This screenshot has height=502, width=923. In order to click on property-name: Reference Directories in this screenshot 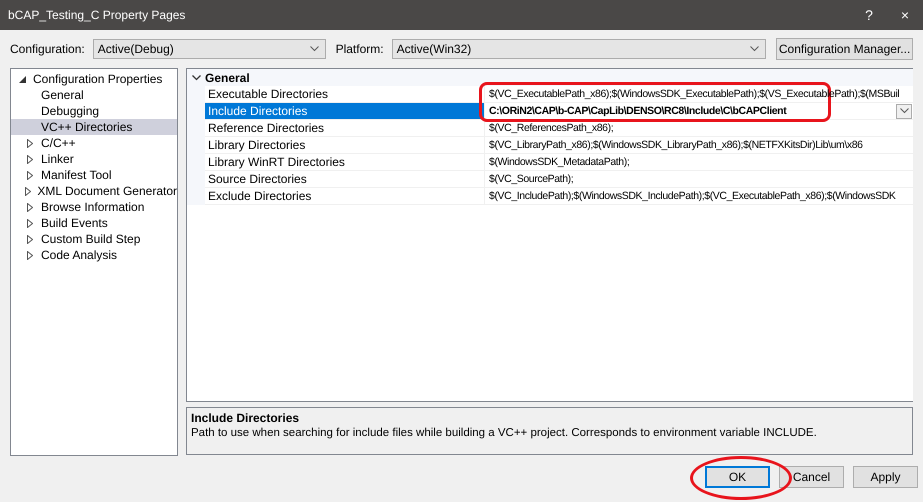, I will do `click(345, 128)`.